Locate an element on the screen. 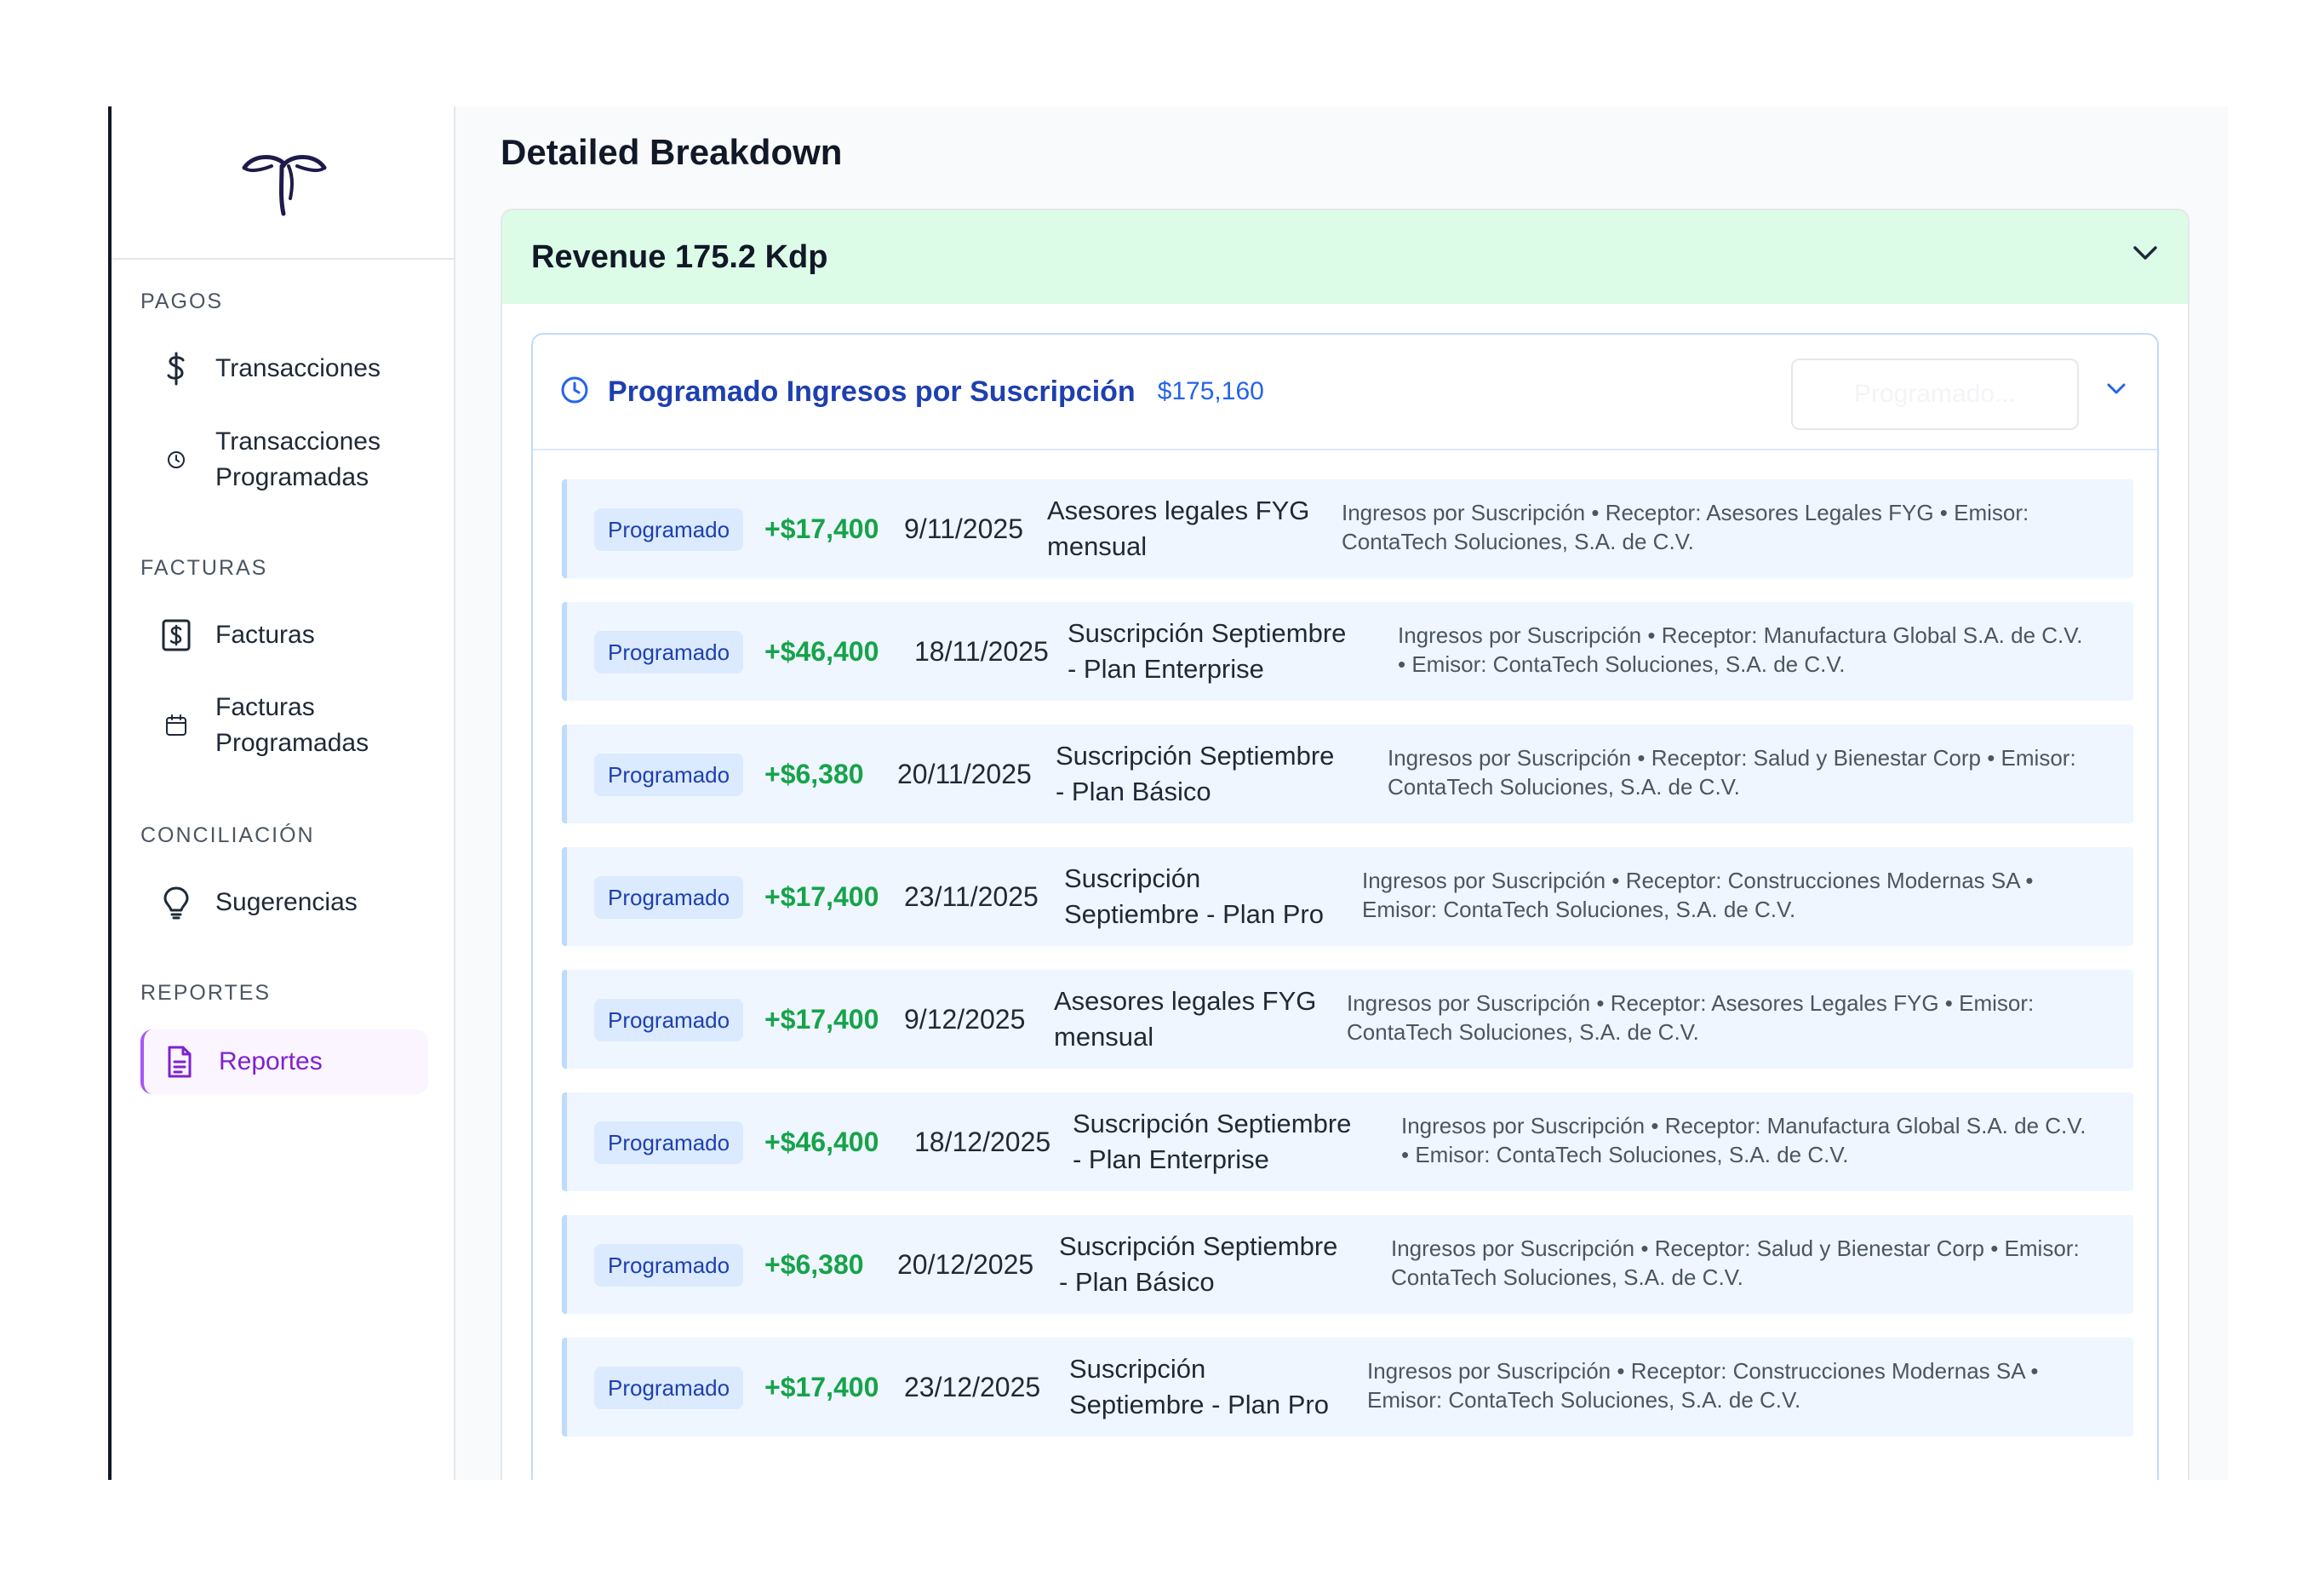  description-line-2: mensual is located at coordinates (1097, 546).